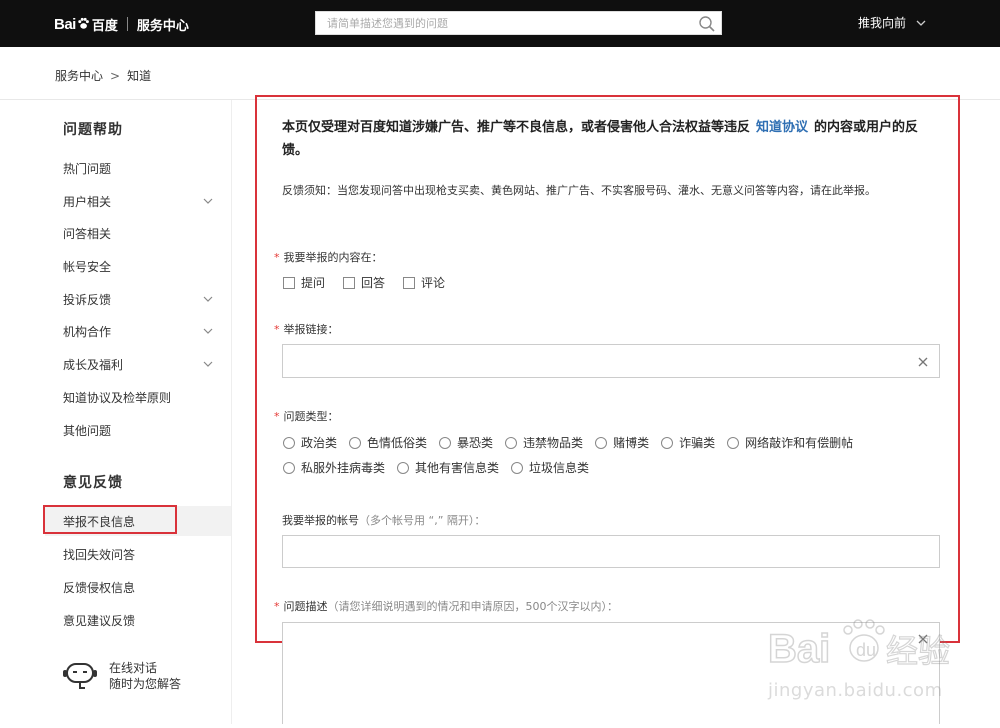 The image size is (1000, 728). I want to click on radio-porn: 色情低俗类, so click(388, 442).